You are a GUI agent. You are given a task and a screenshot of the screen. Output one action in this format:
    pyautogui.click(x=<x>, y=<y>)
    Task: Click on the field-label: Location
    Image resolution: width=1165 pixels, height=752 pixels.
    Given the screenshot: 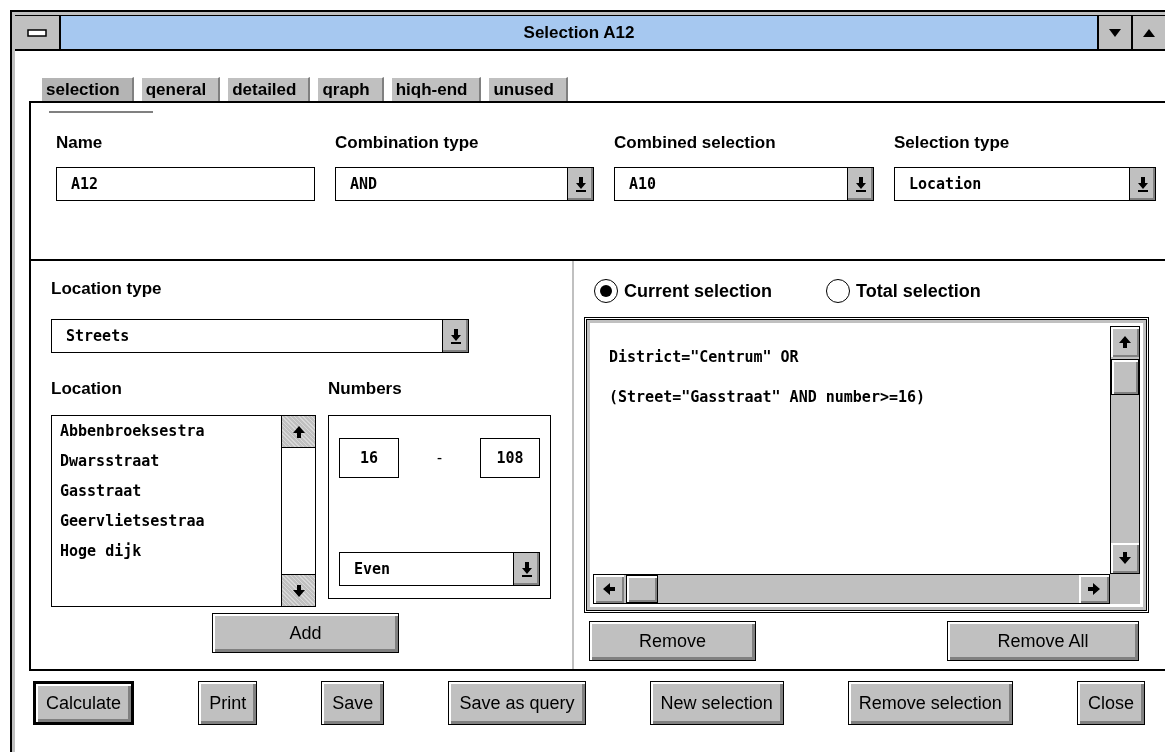 What is the action you would take?
    pyautogui.click(x=87, y=389)
    